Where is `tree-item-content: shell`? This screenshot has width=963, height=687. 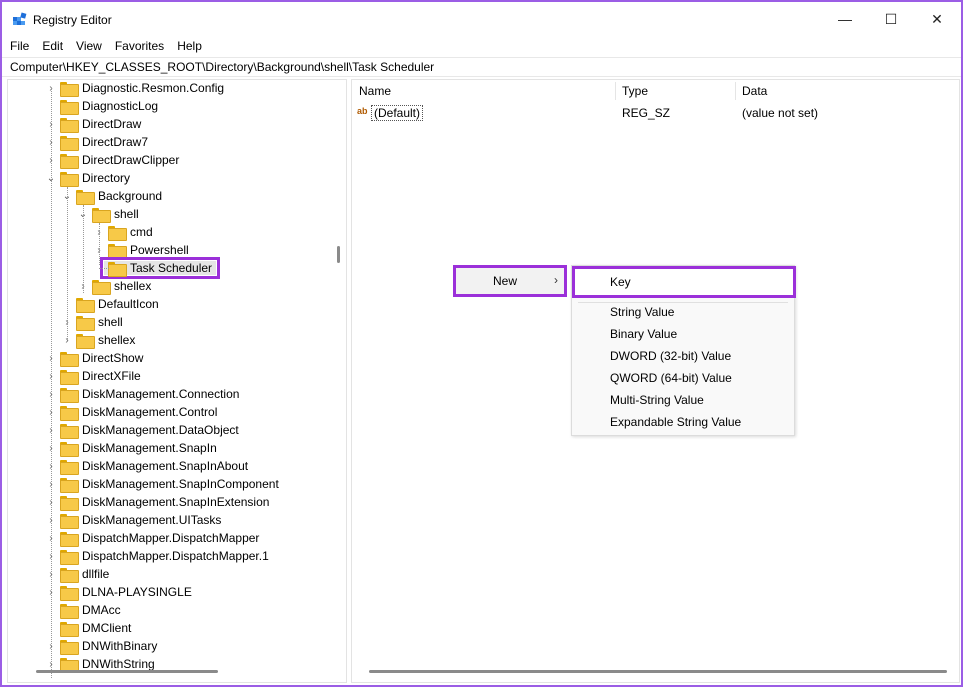
tree-item-content: shell is located at coordinates (113, 215).